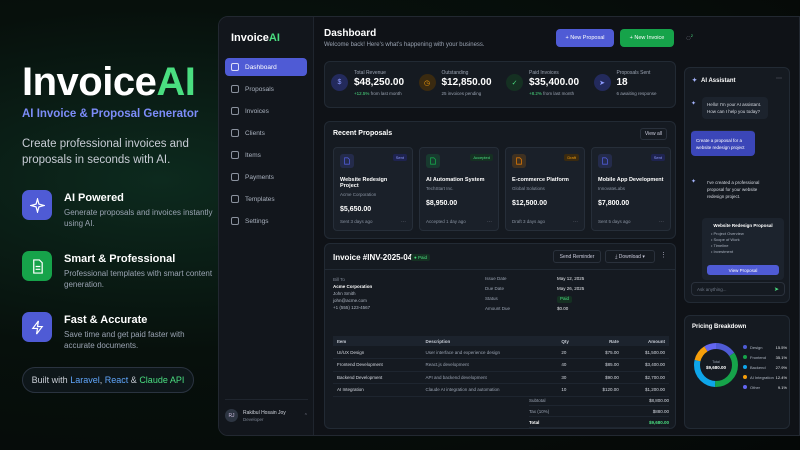  I want to click on download-button: ⤓ Download ▾, so click(630, 256).